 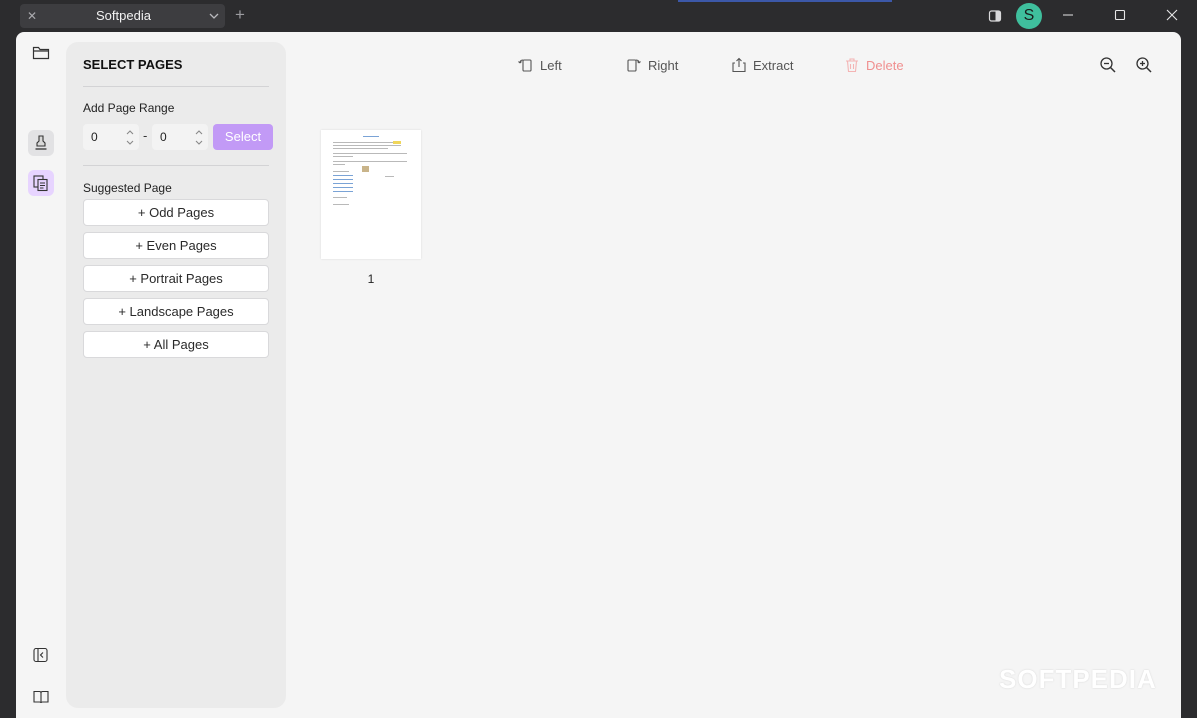 I want to click on document-tab: ✕ Softpedia, so click(x=122, y=16).